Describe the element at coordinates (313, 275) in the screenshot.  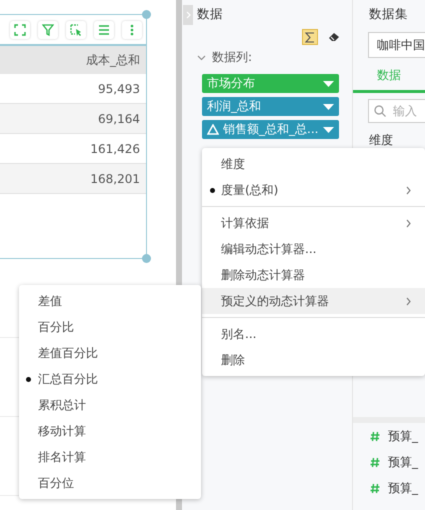
I see `menu-item: 删除动态计算器` at that location.